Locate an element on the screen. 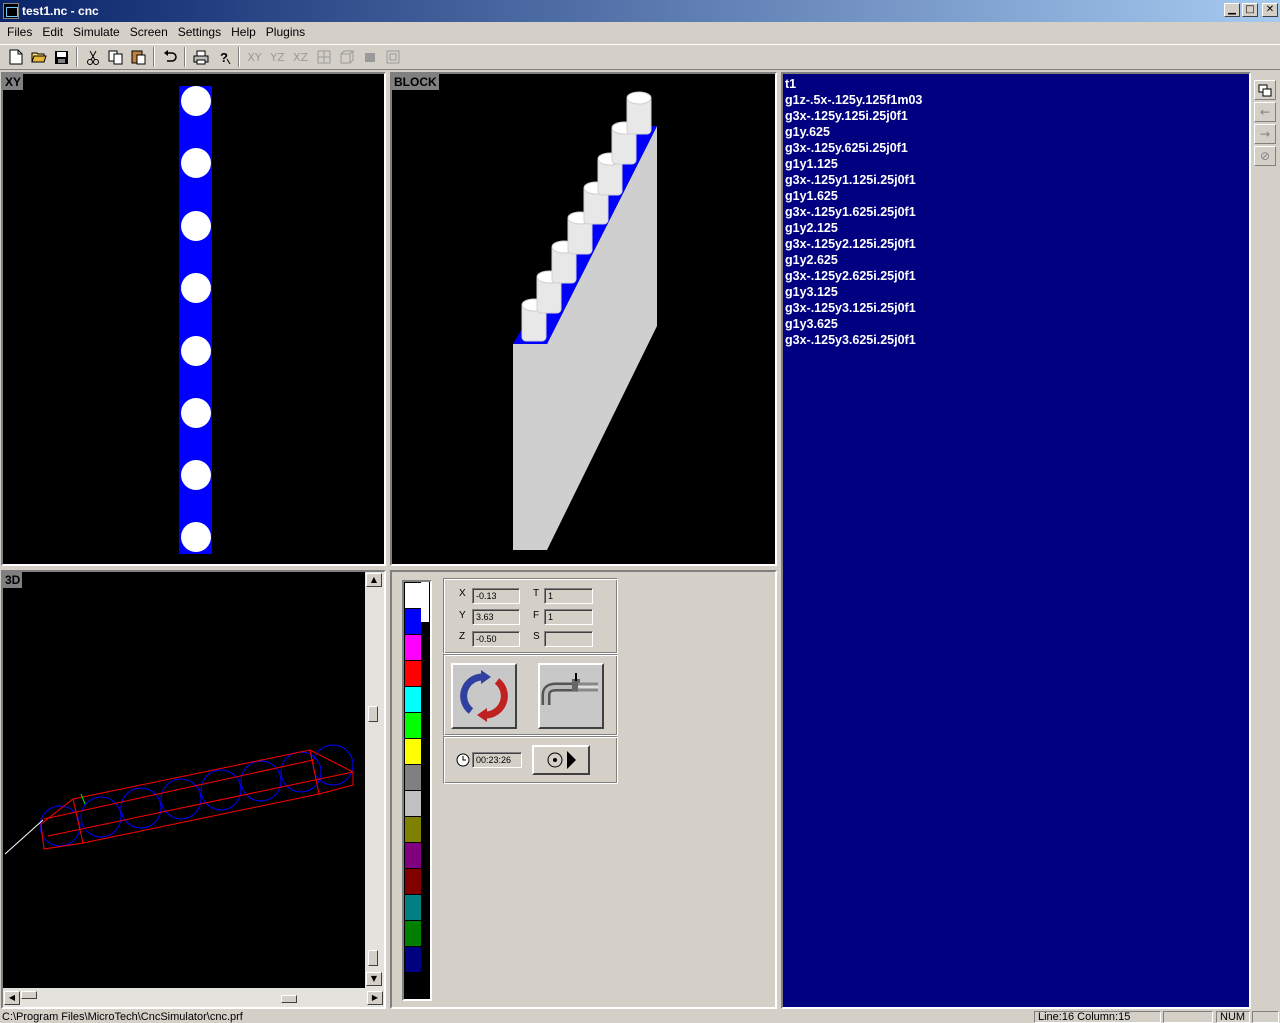 This screenshot has height=1023, width=1280. close-icon: ✕ is located at coordinates (1270, 10).